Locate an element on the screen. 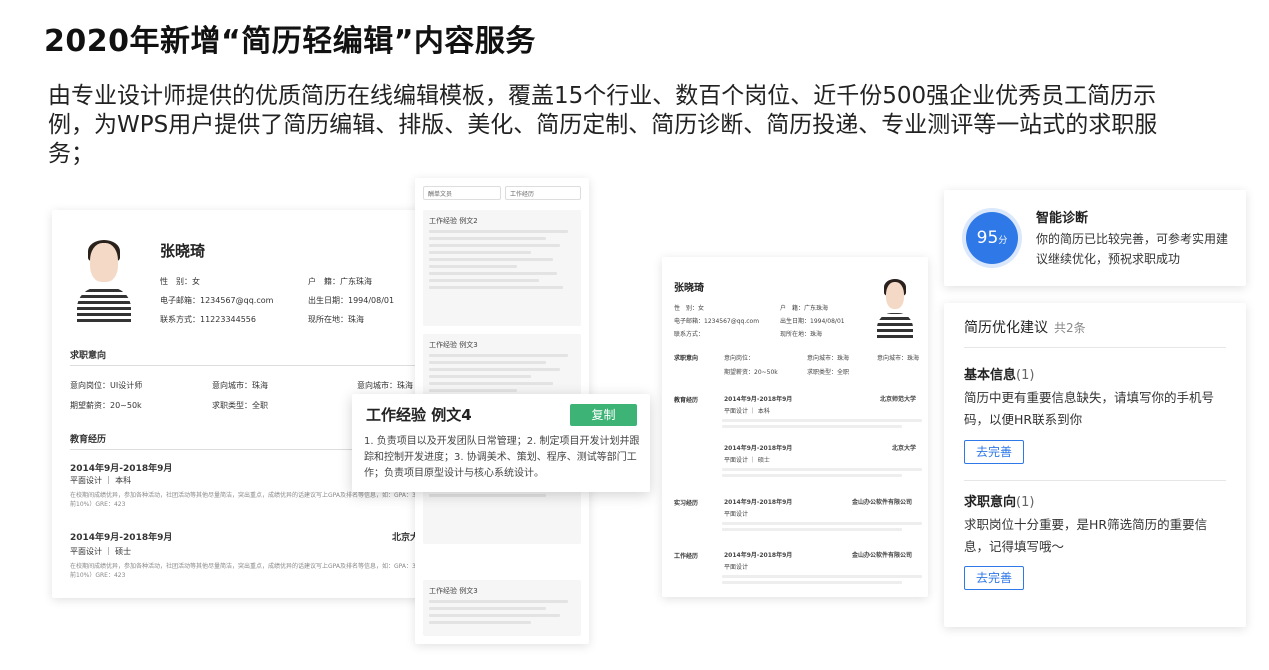 This screenshot has height=670, width=1269. suggestions-heading: 简历优化建议 共2条 is located at coordinates (1025, 327).